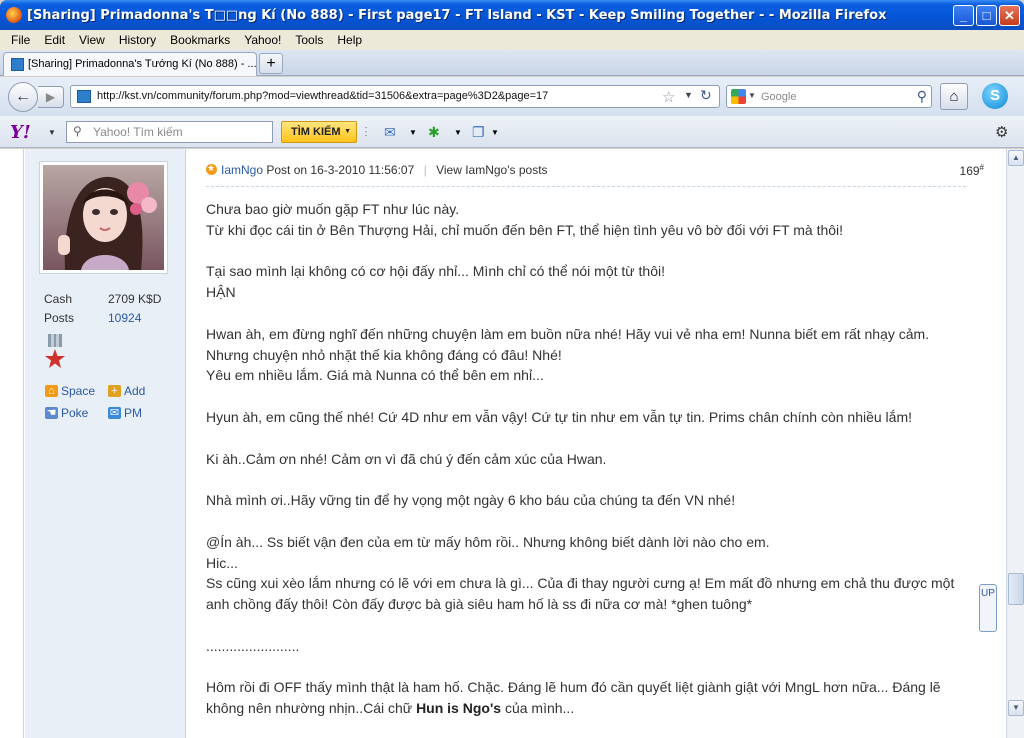  I want to click on google-icon, so click(738, 96).